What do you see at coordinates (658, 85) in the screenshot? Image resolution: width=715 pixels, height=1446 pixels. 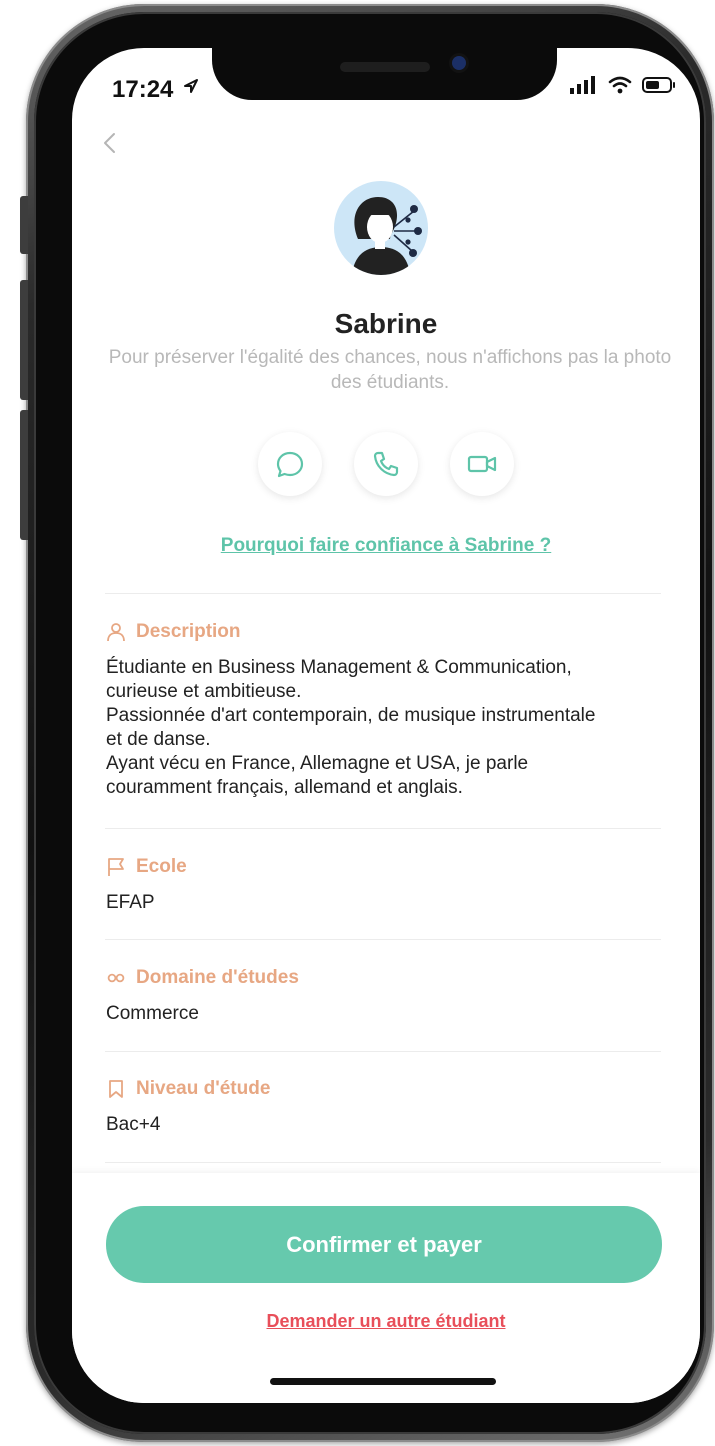 I see `battery-icon` at bounding box center [658, 85].